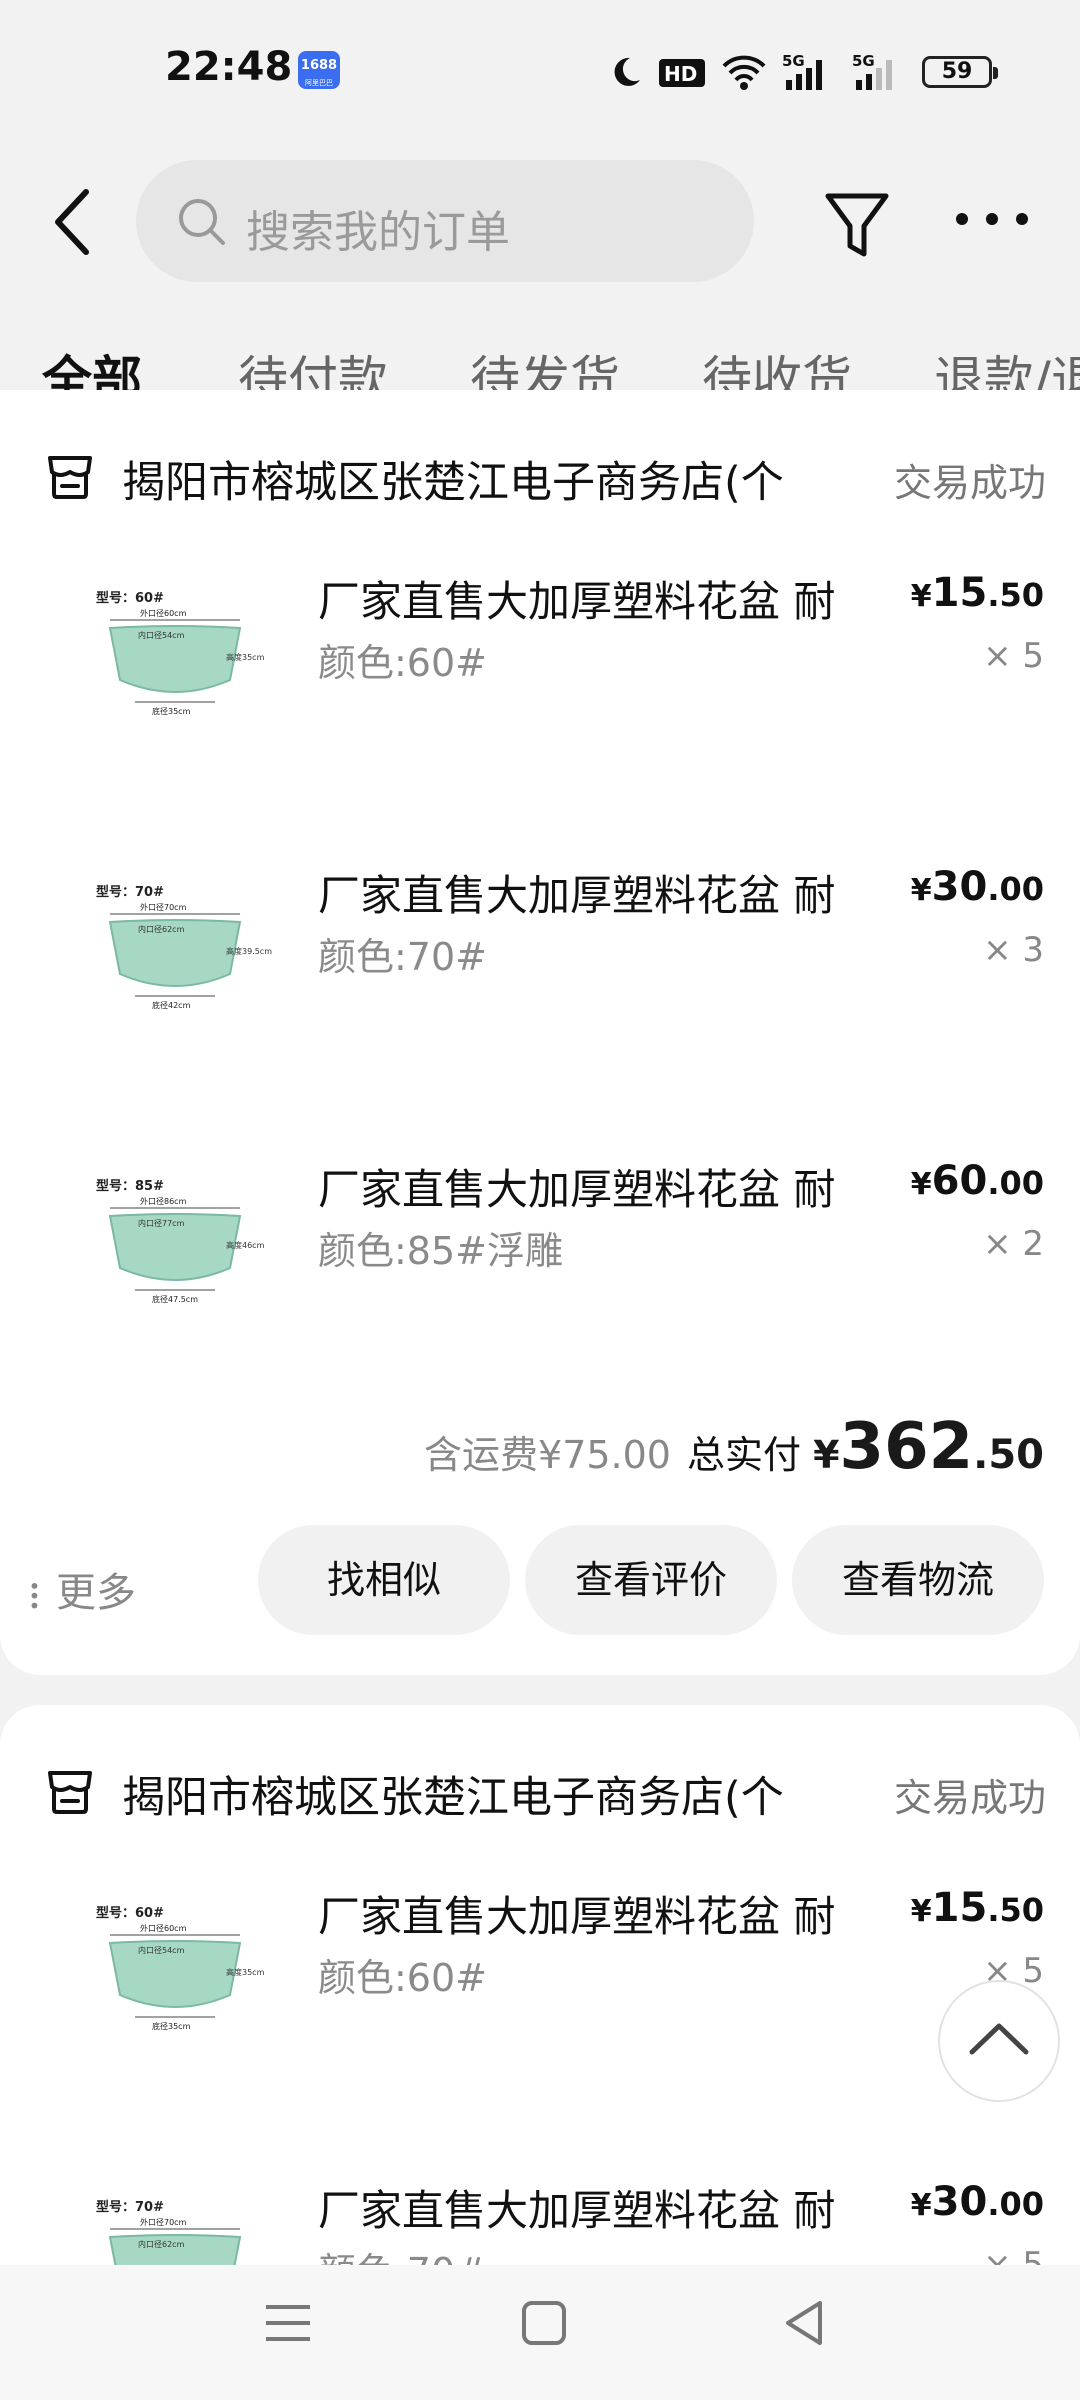 This screenshot has height=2400, width=1080. I want to click on thumb-inner: 内口径77cm, so click(161, 1223).